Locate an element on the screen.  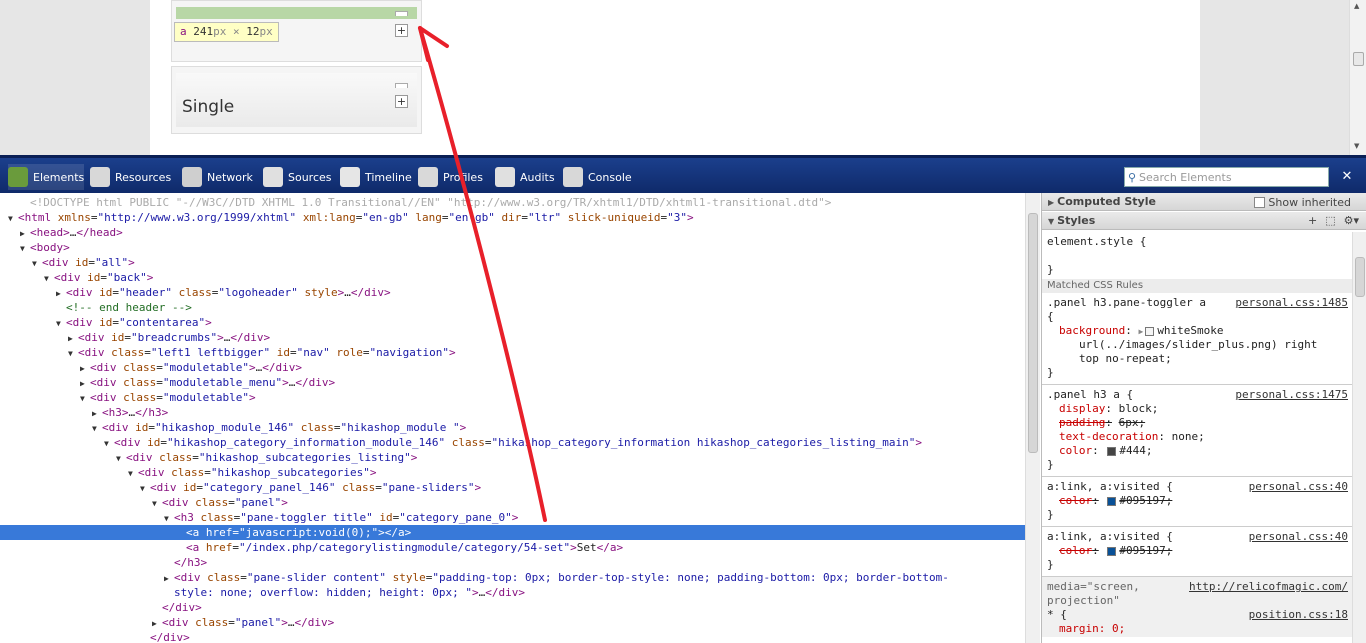
scroll-down-icon: ▼ is located at coordinates (1356, 146).